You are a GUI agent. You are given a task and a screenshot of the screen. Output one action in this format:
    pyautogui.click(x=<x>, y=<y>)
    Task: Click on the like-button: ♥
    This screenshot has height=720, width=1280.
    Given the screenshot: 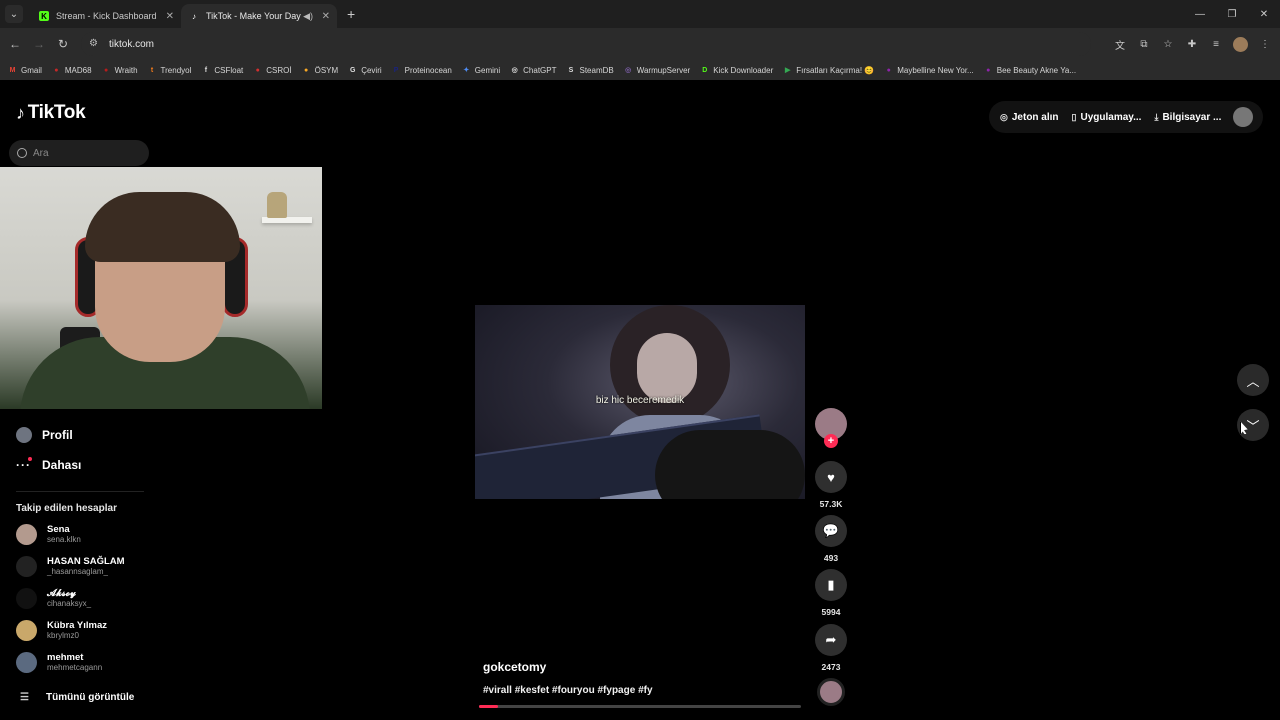 What is the action you would take?
    pyautogui.click(x=831, y=477)
    